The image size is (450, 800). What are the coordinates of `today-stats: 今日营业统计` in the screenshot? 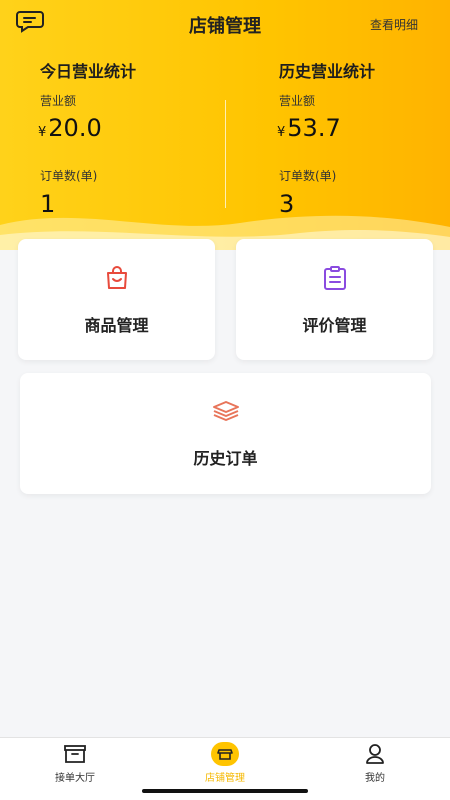 It's located at (88, 70).